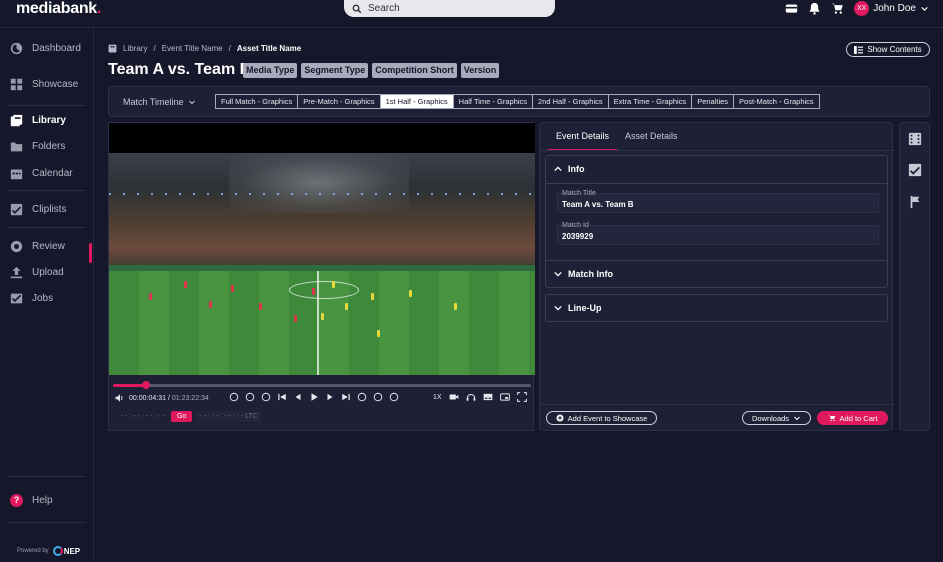 This screenshot has height=562, width=943. I want to click on match-info-header: Match Info, so click(583, 274).